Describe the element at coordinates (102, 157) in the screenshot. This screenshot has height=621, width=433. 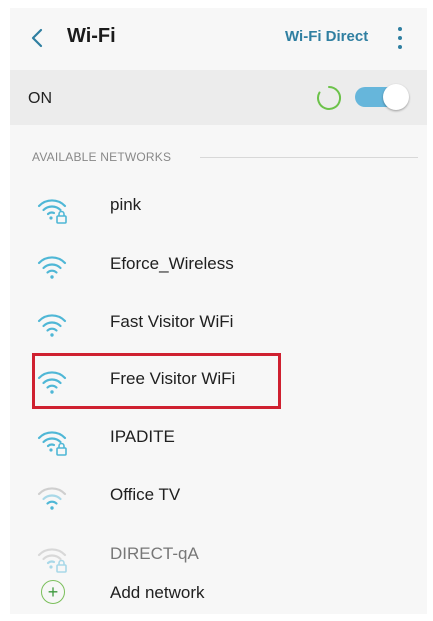
I see `section-title: AVAILABLE NETWORKS` at that location.